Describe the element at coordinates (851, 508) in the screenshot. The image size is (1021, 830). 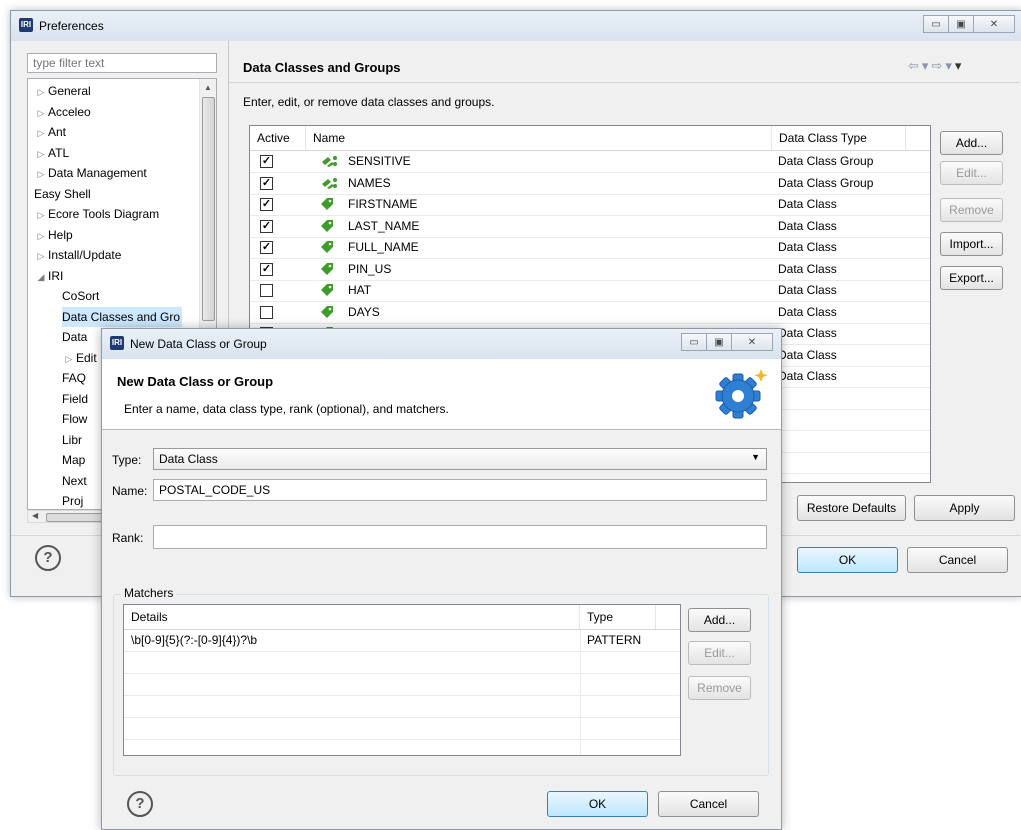
I see `restore-defaults-button: Restore Defaults` at that location.